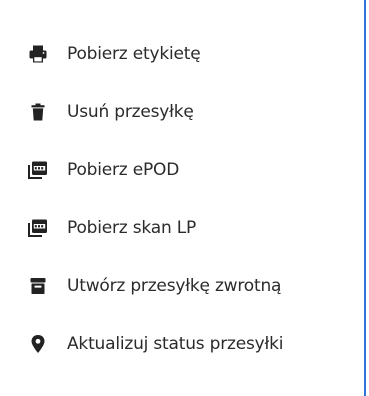  Describe the element at coordinates (123, 170) in the screenshot. I see `menu-item-label: Pobierz ePOD` at that location.